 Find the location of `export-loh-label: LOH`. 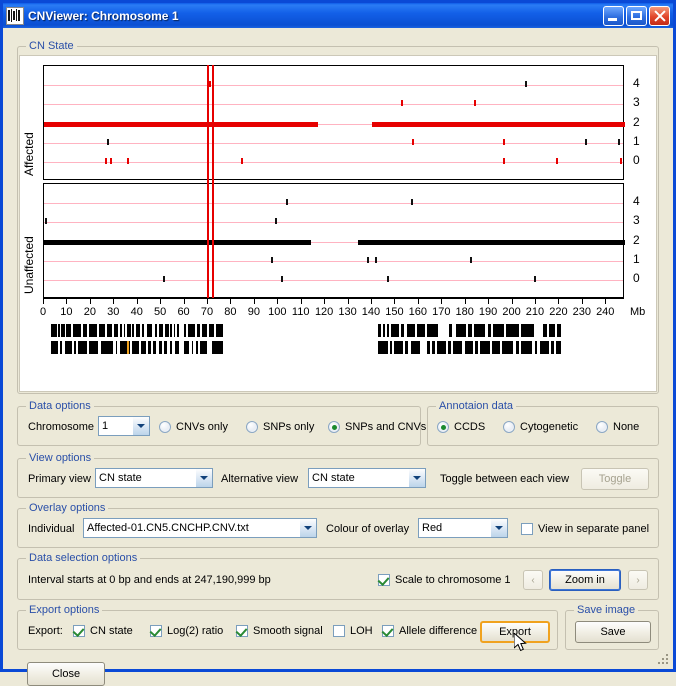

export-loh-label: LOH is located at coordinates (361, 631).